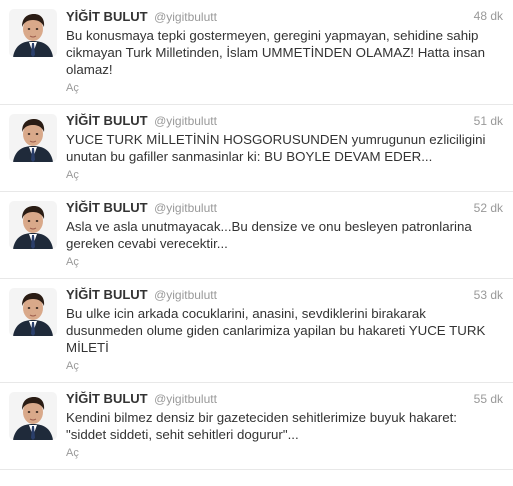 The width and height of the screenshot is (513, 486). I want to click on tweet-timestamp: 48 dk, so click(488, 16).